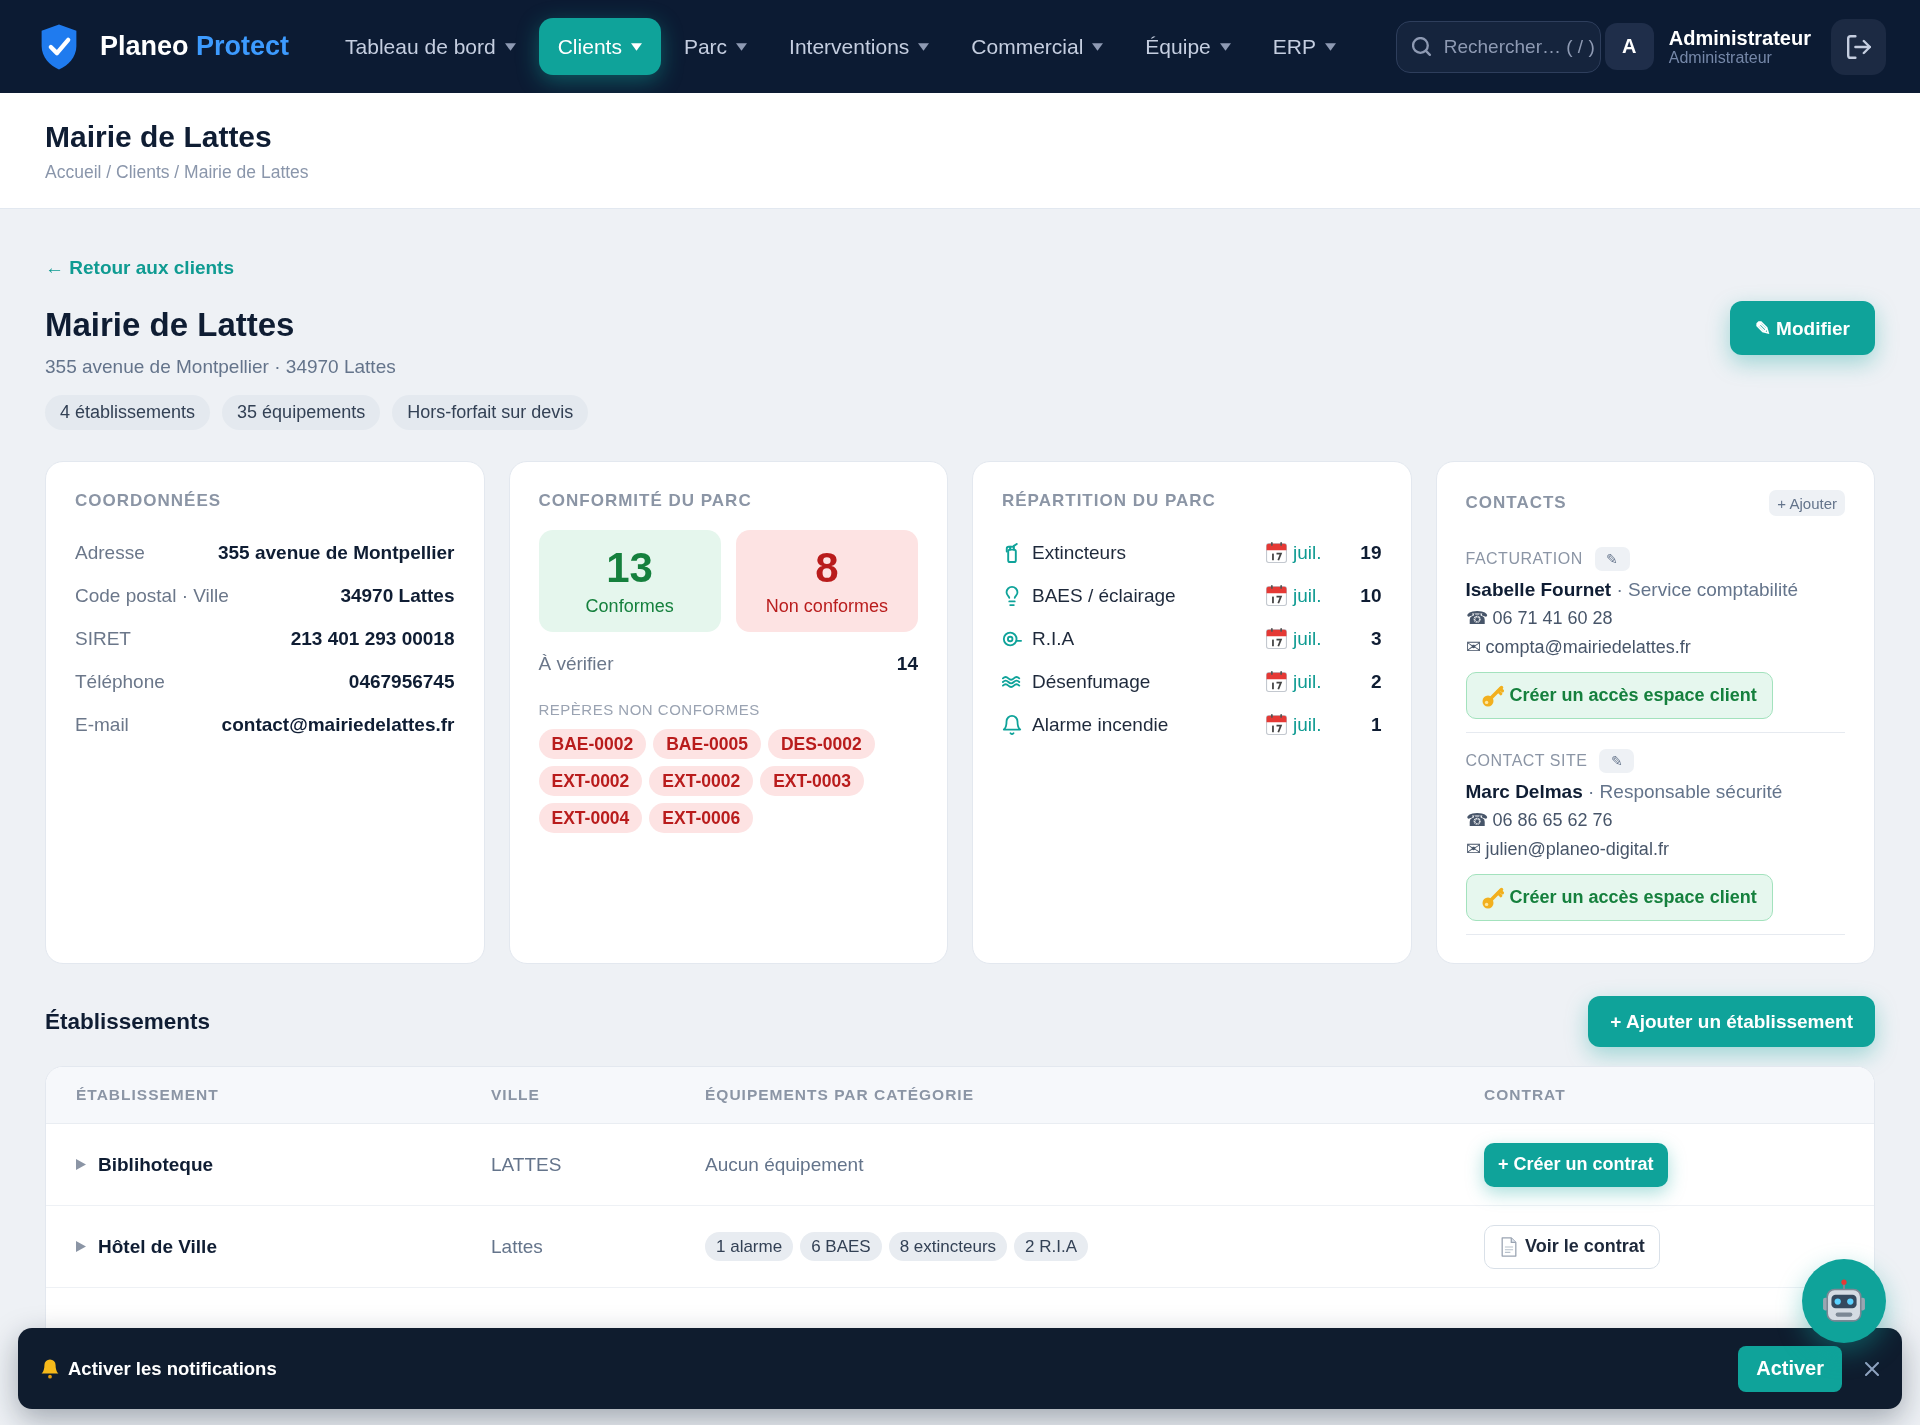 This screenshot has height=1425, width=1920. Describe the element at coordinates (1100, 724) in the screenshot. I see `equipment-type-label: Alarme incendie` at that location.